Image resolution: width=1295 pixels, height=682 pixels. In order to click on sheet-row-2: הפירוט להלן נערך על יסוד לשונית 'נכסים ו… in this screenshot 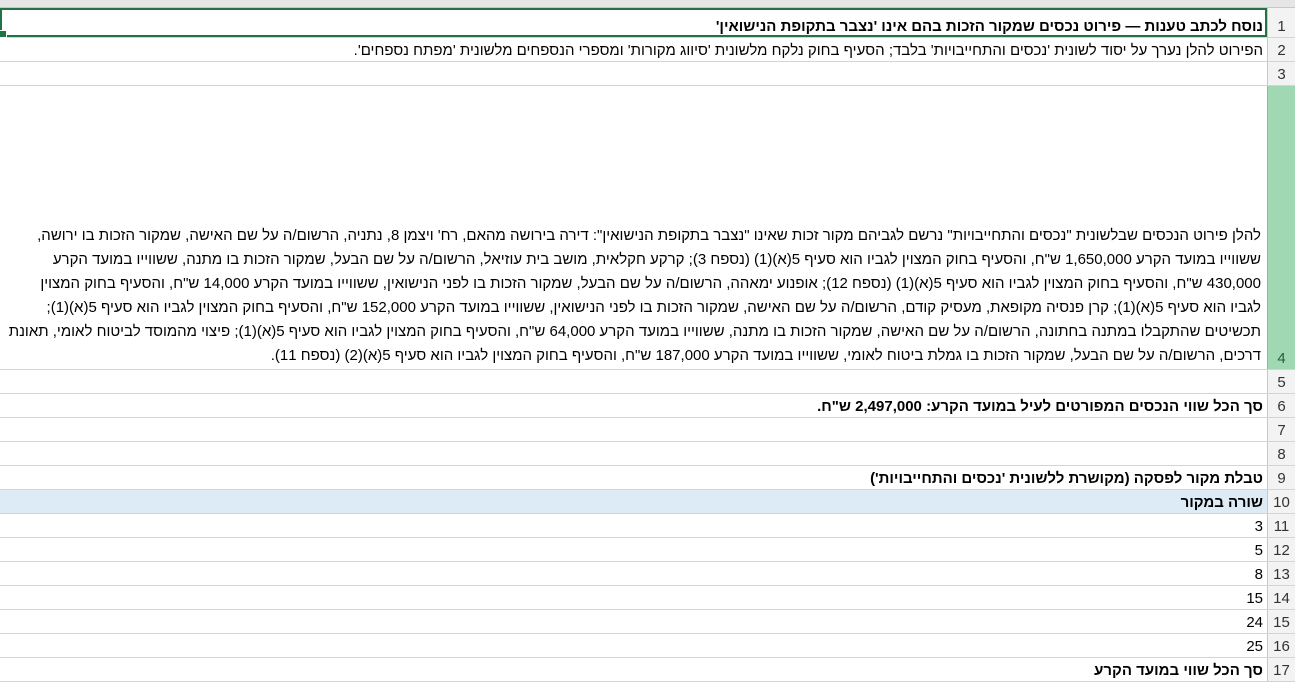, I will do `click(647, 50)`.